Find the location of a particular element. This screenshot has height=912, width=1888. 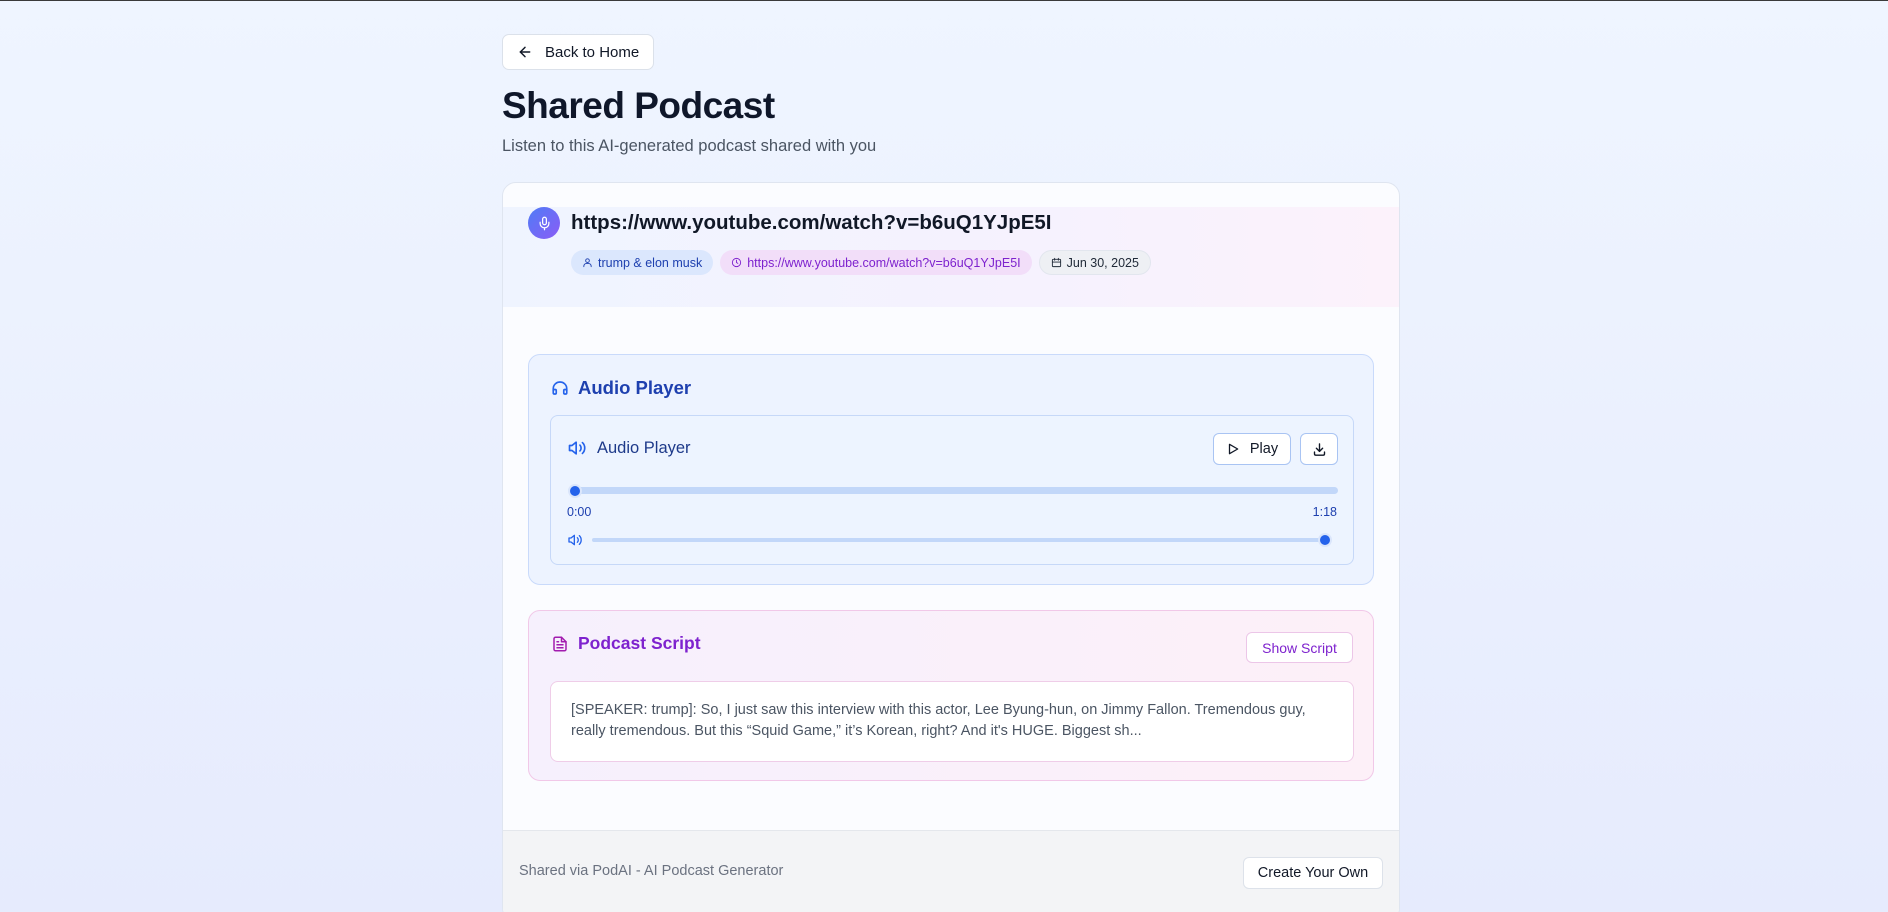

calendar-icon is located at coordinates (1056, 262).